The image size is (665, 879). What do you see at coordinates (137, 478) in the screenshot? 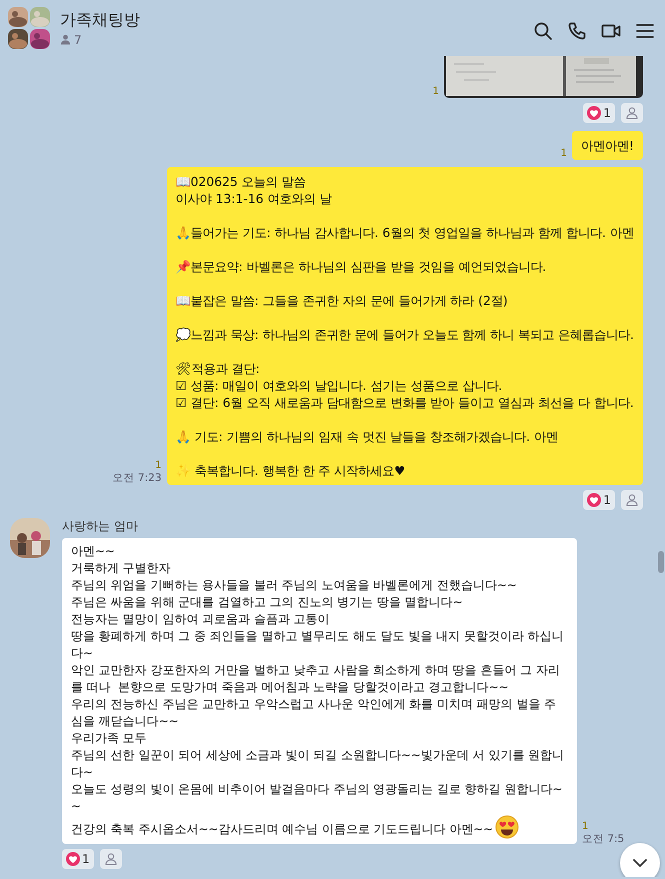
I see `message-time: 오전 7:23` at bounding box center [137, 478].